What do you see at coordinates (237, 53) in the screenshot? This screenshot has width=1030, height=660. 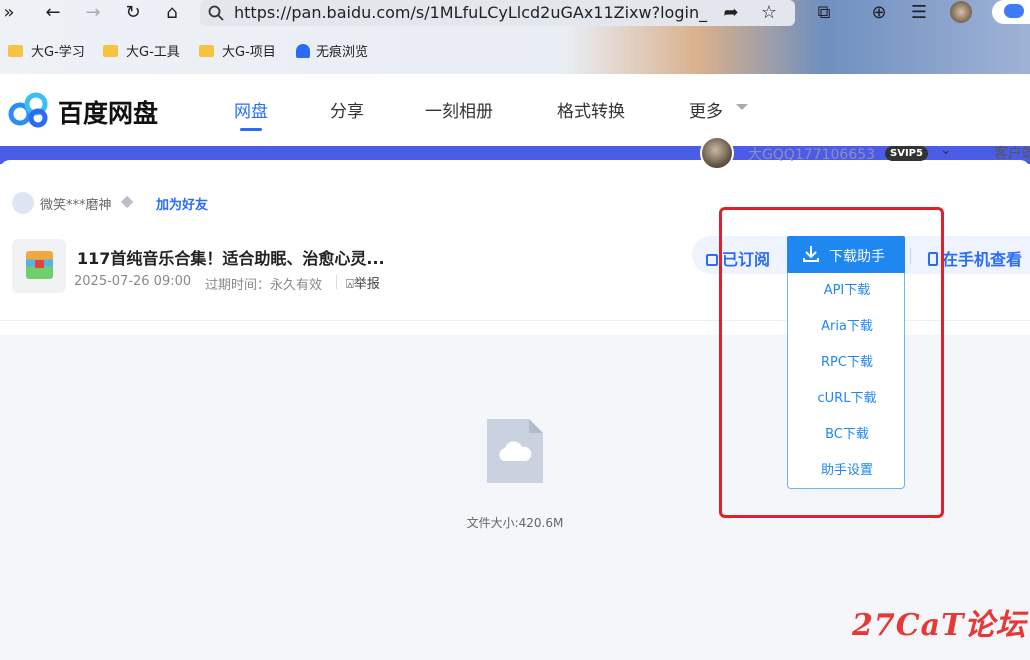 I see `bookmark-projects: 大G-项目` at bounding box center [237, 53].